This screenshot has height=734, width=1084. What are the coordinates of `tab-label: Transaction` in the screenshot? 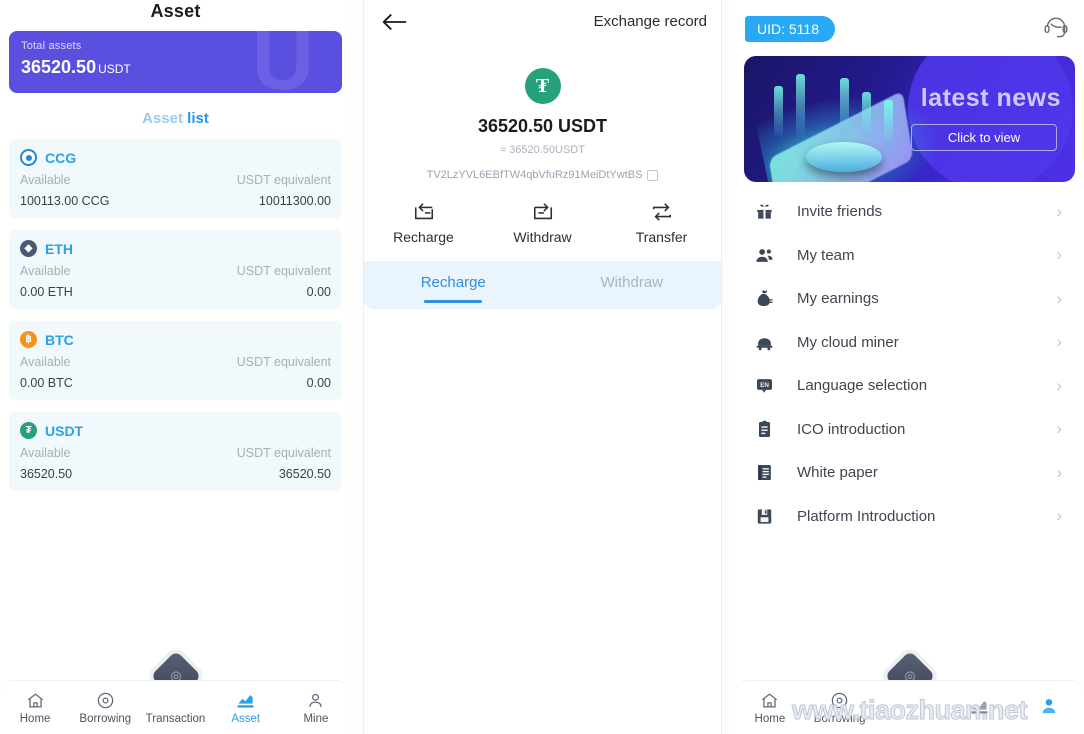 It's located at (175, 719).